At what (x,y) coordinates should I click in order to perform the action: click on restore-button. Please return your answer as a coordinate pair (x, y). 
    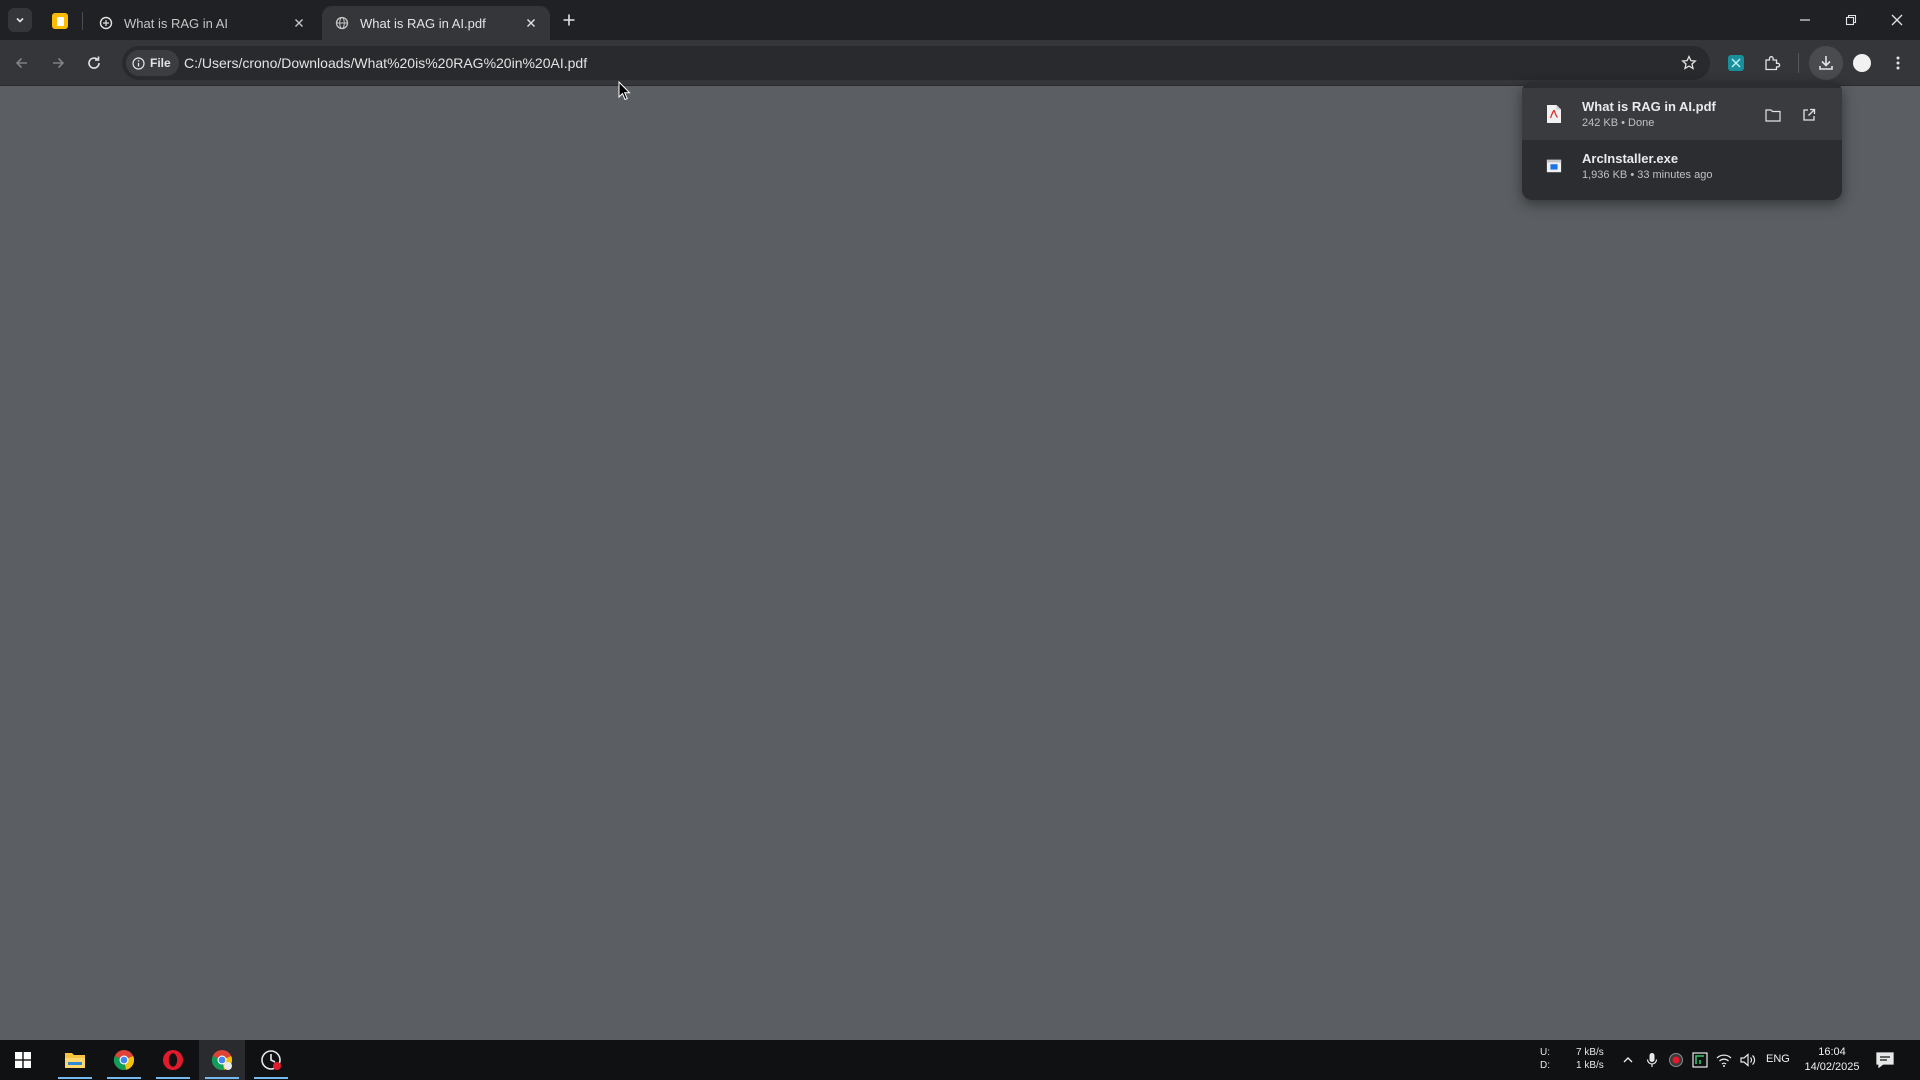
    Looking at the image, I should click on (1851, 20).